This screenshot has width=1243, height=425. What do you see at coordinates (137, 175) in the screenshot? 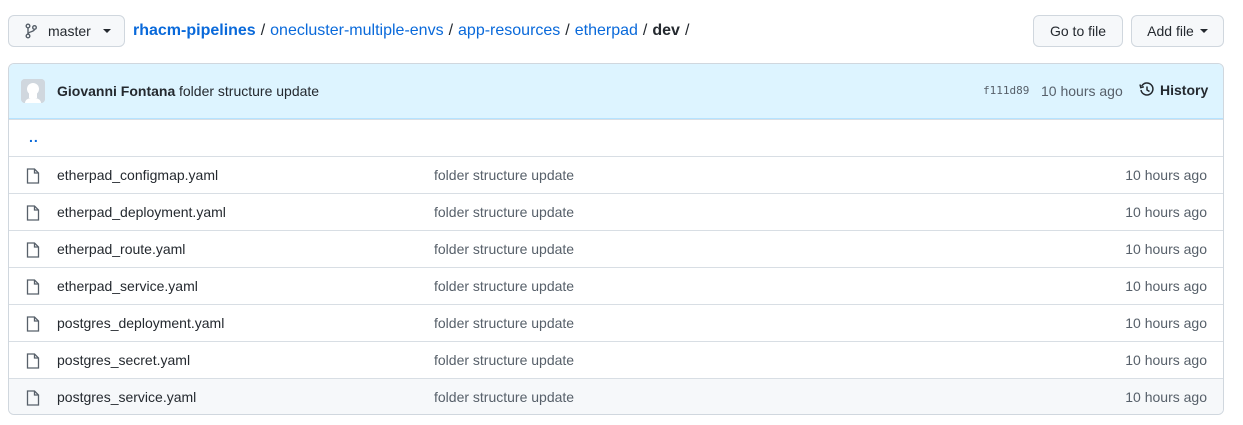
I see `file-name-link: etherpad_configmap.yaml` at bounding box center [137, 175].